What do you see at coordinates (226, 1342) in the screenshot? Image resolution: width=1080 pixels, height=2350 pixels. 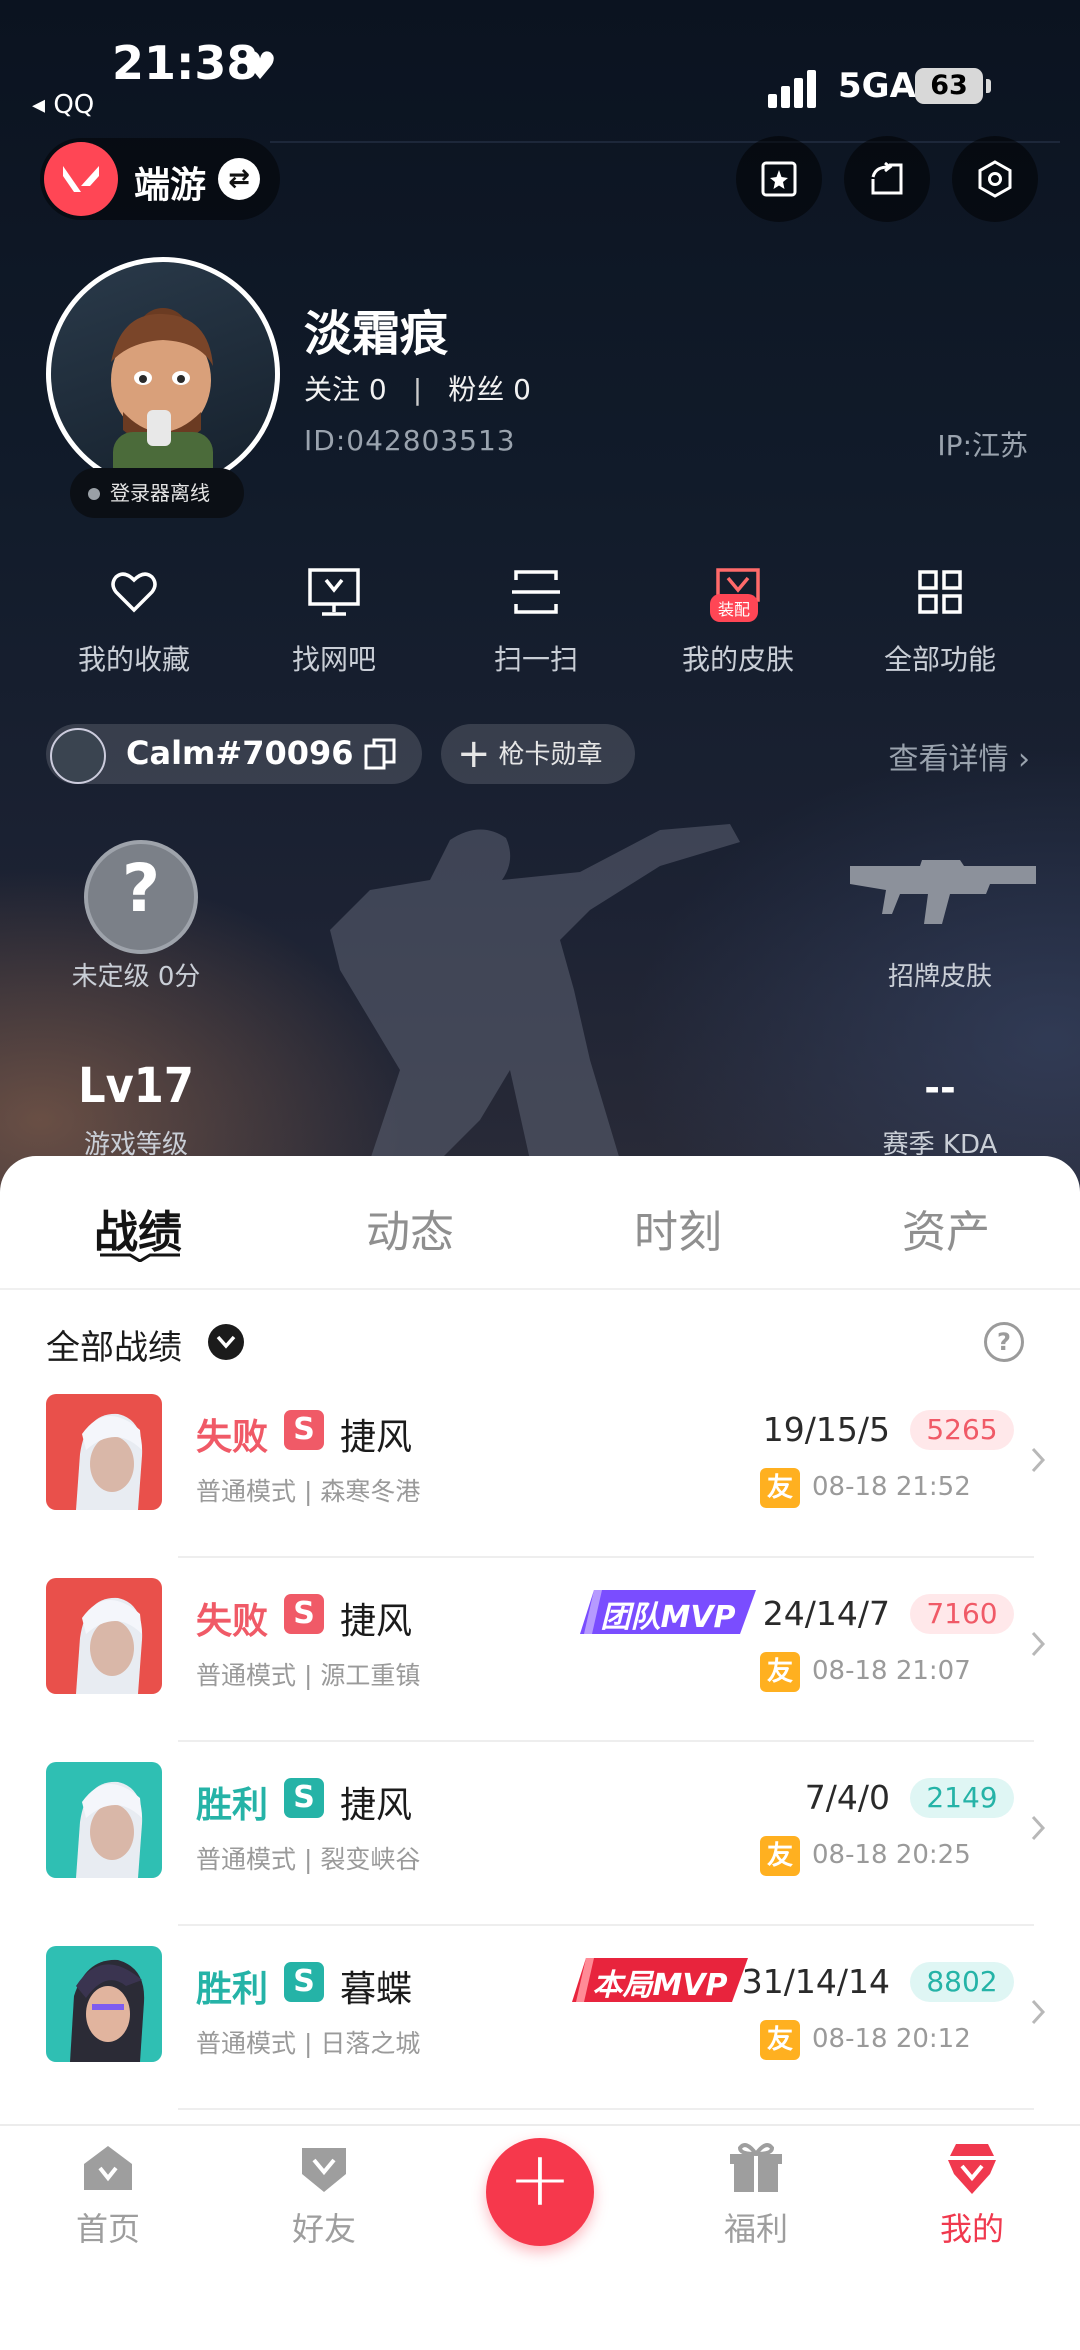 I see `chevron-down-icon` at bounding box center [226, 1342].